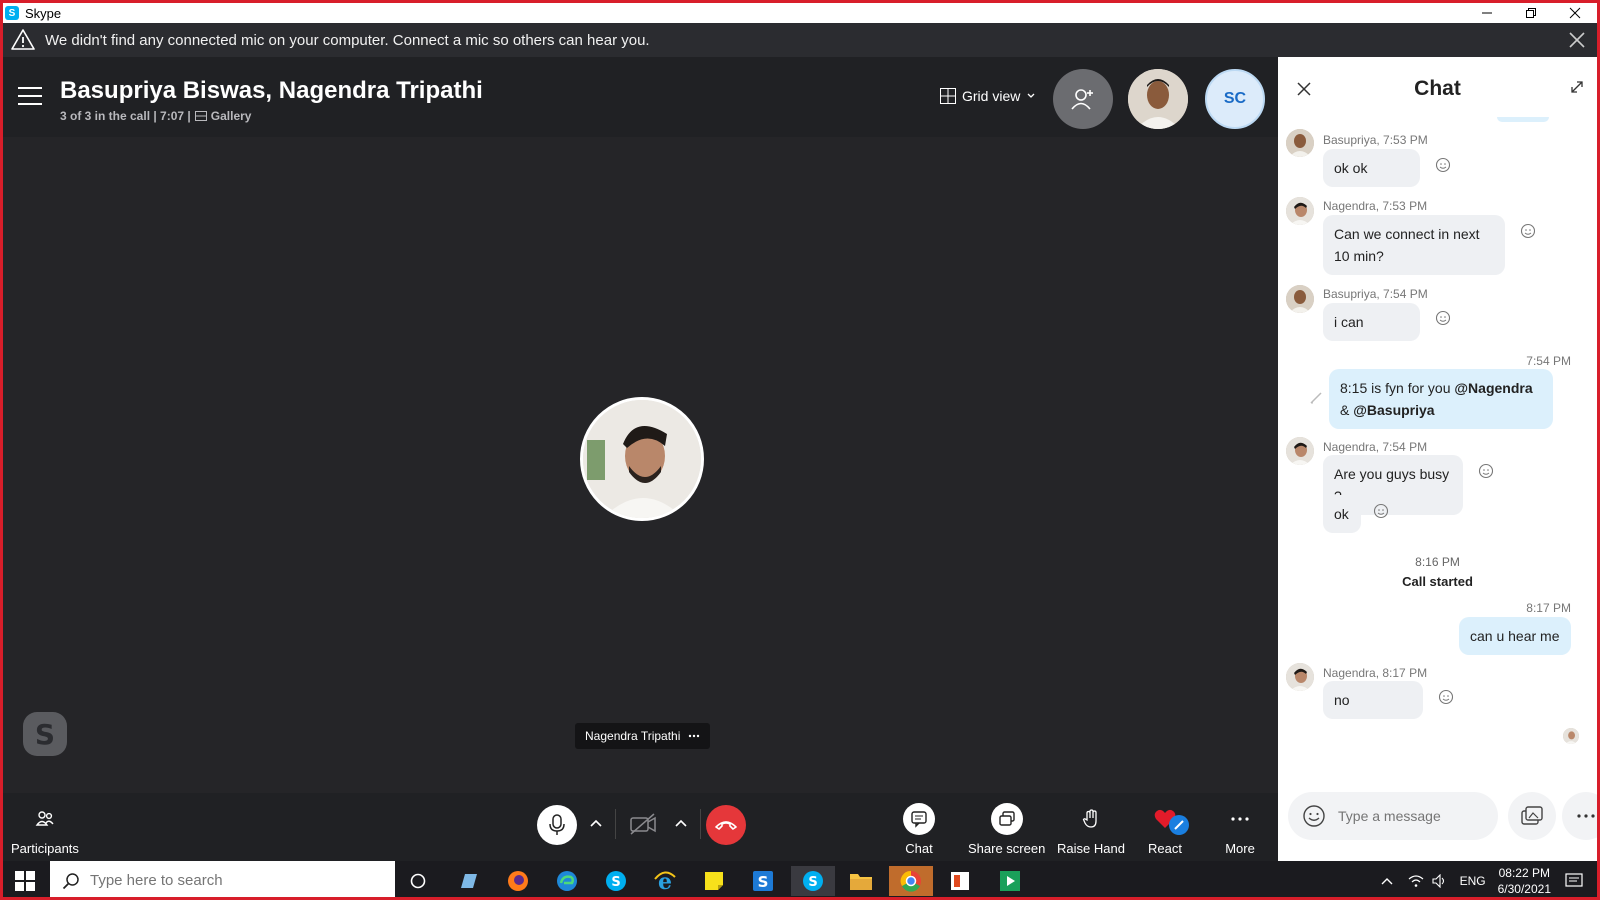 This screenshot has width=1600, height=900. What do you see at coordinates (1316, 398) in the screenshot?
I see `edit-pencil-icon` at bounding box center [1316, 398].